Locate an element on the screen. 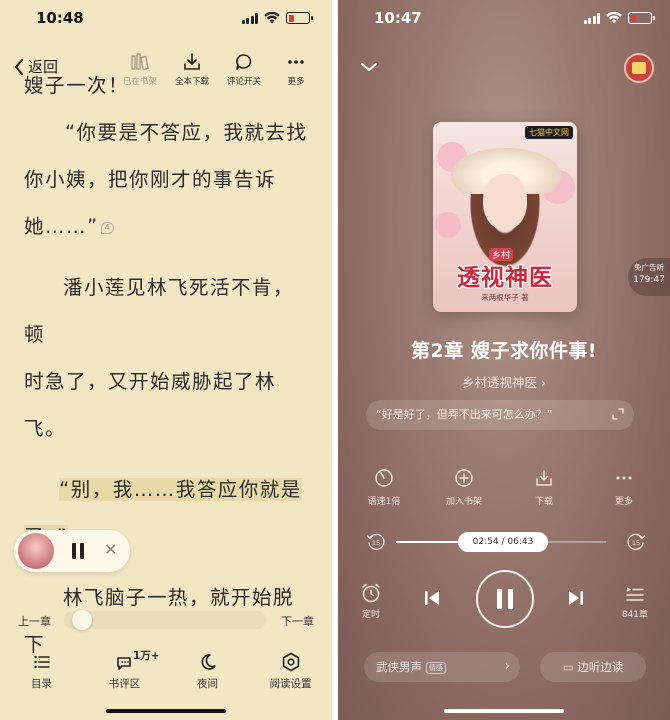 The width and height of the screenshot is (670, 720). alarm-clock-icon is located at coordinates (371, 593).